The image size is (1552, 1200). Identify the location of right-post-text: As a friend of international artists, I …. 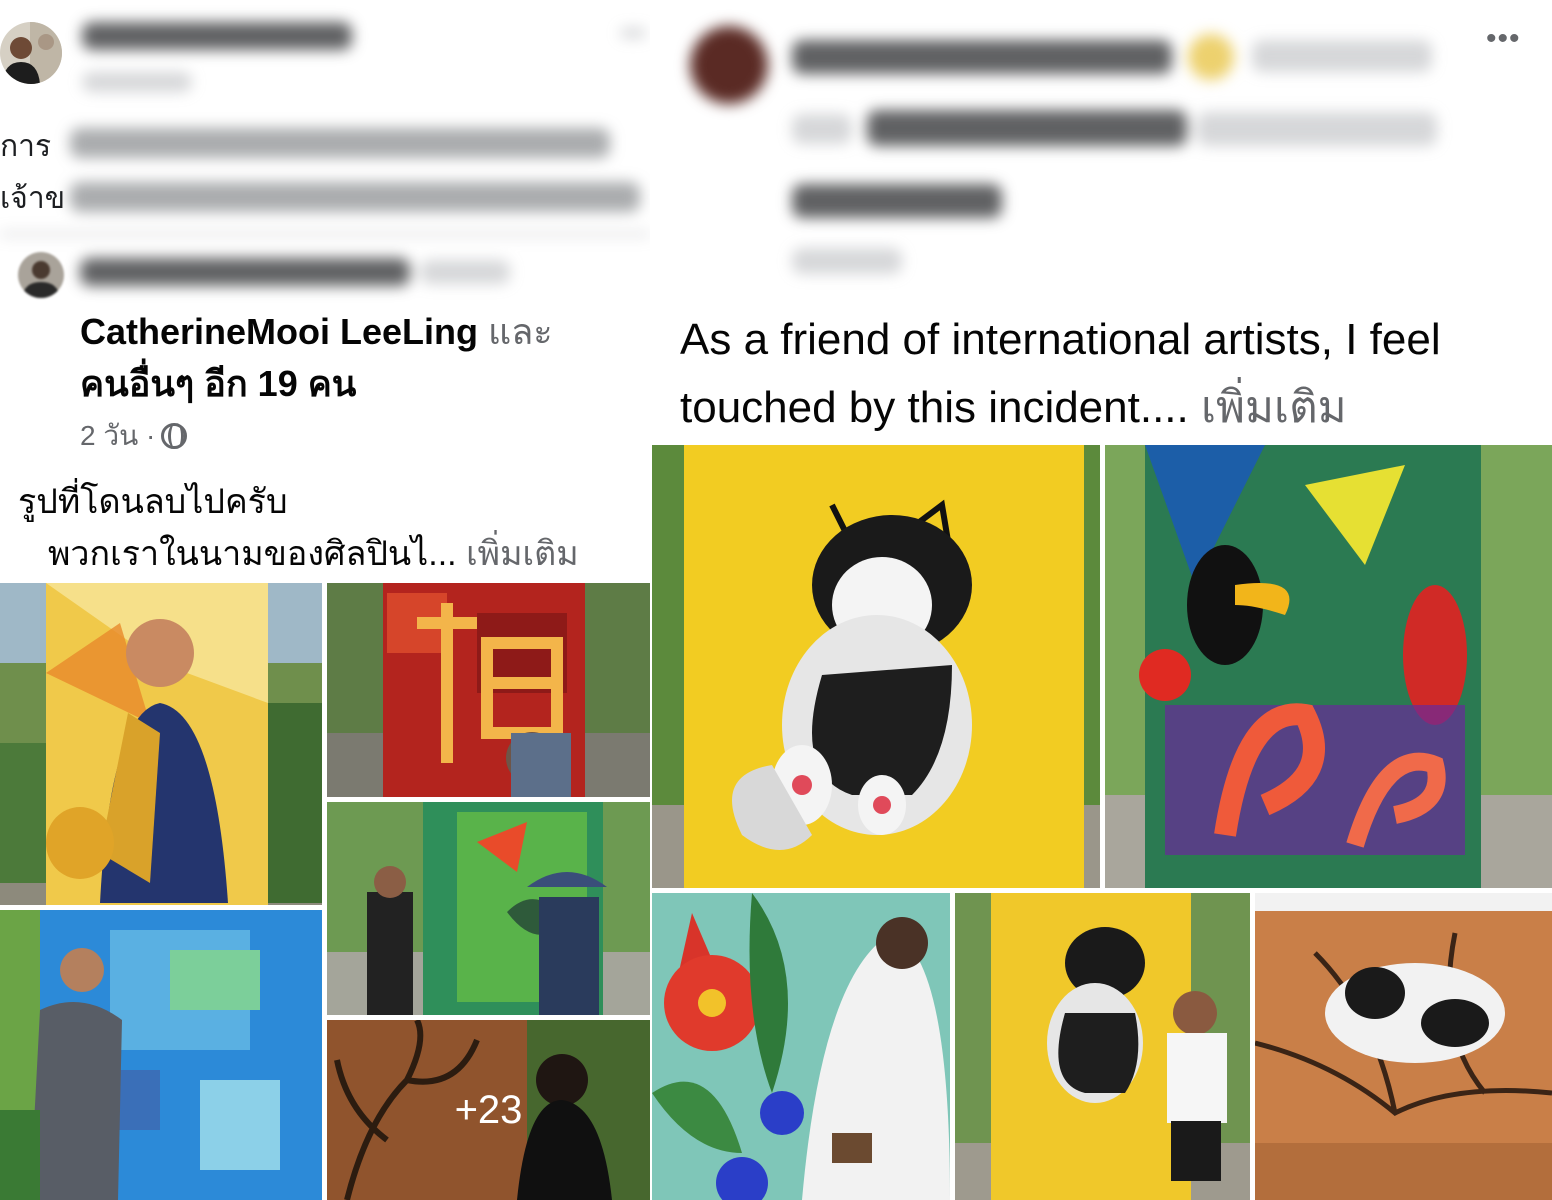
(1110, 374).